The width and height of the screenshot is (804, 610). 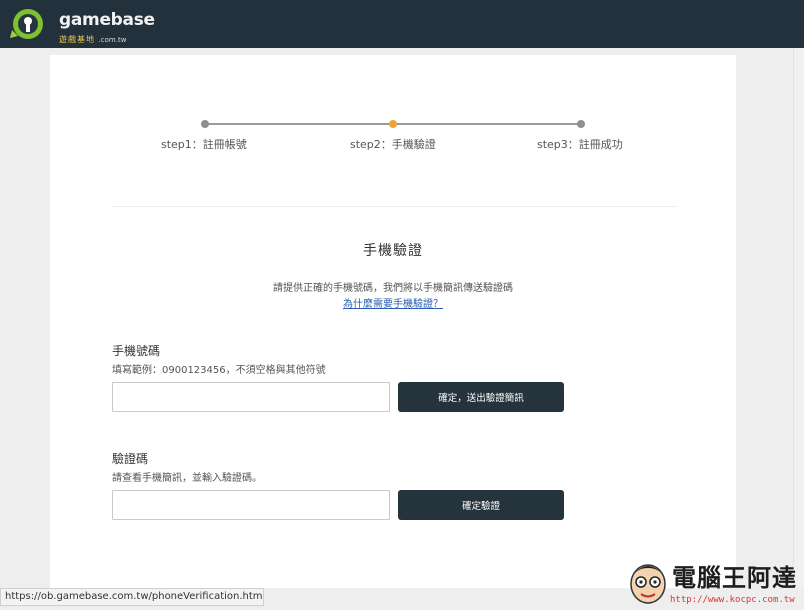 I want to click on section-divider, so click(x=394, y=206).